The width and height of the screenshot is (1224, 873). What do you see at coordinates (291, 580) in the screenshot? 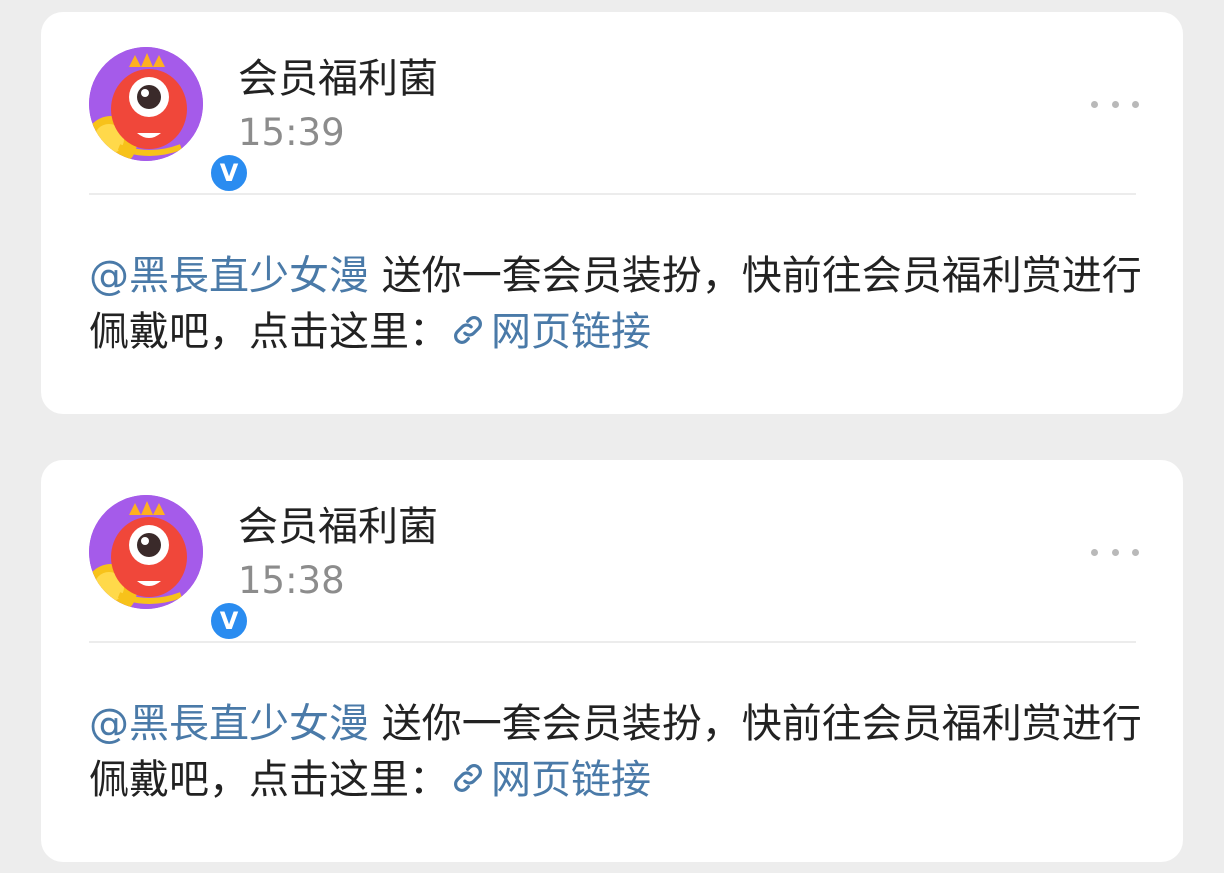
I see `post-time: 15:38` at bounding box center [291, 580].